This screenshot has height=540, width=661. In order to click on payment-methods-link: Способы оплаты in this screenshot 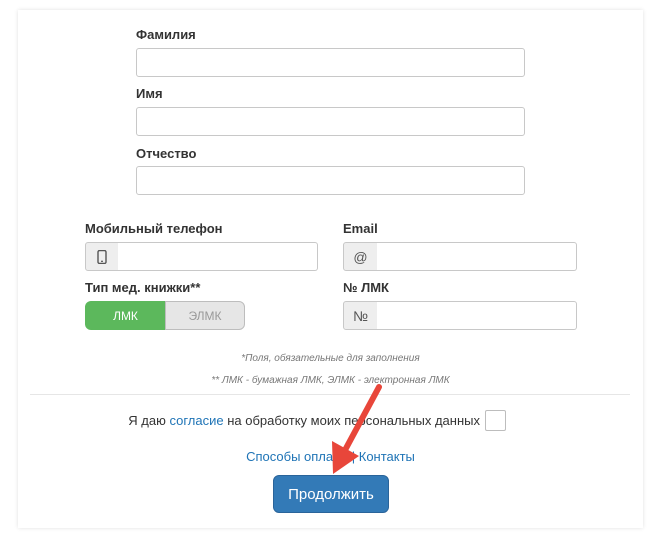, I will do `click(297, 456)`.